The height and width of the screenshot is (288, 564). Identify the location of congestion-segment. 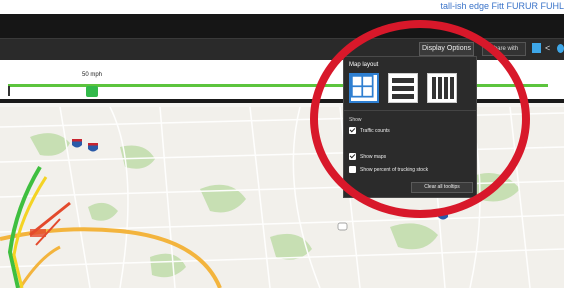
(38, 233).